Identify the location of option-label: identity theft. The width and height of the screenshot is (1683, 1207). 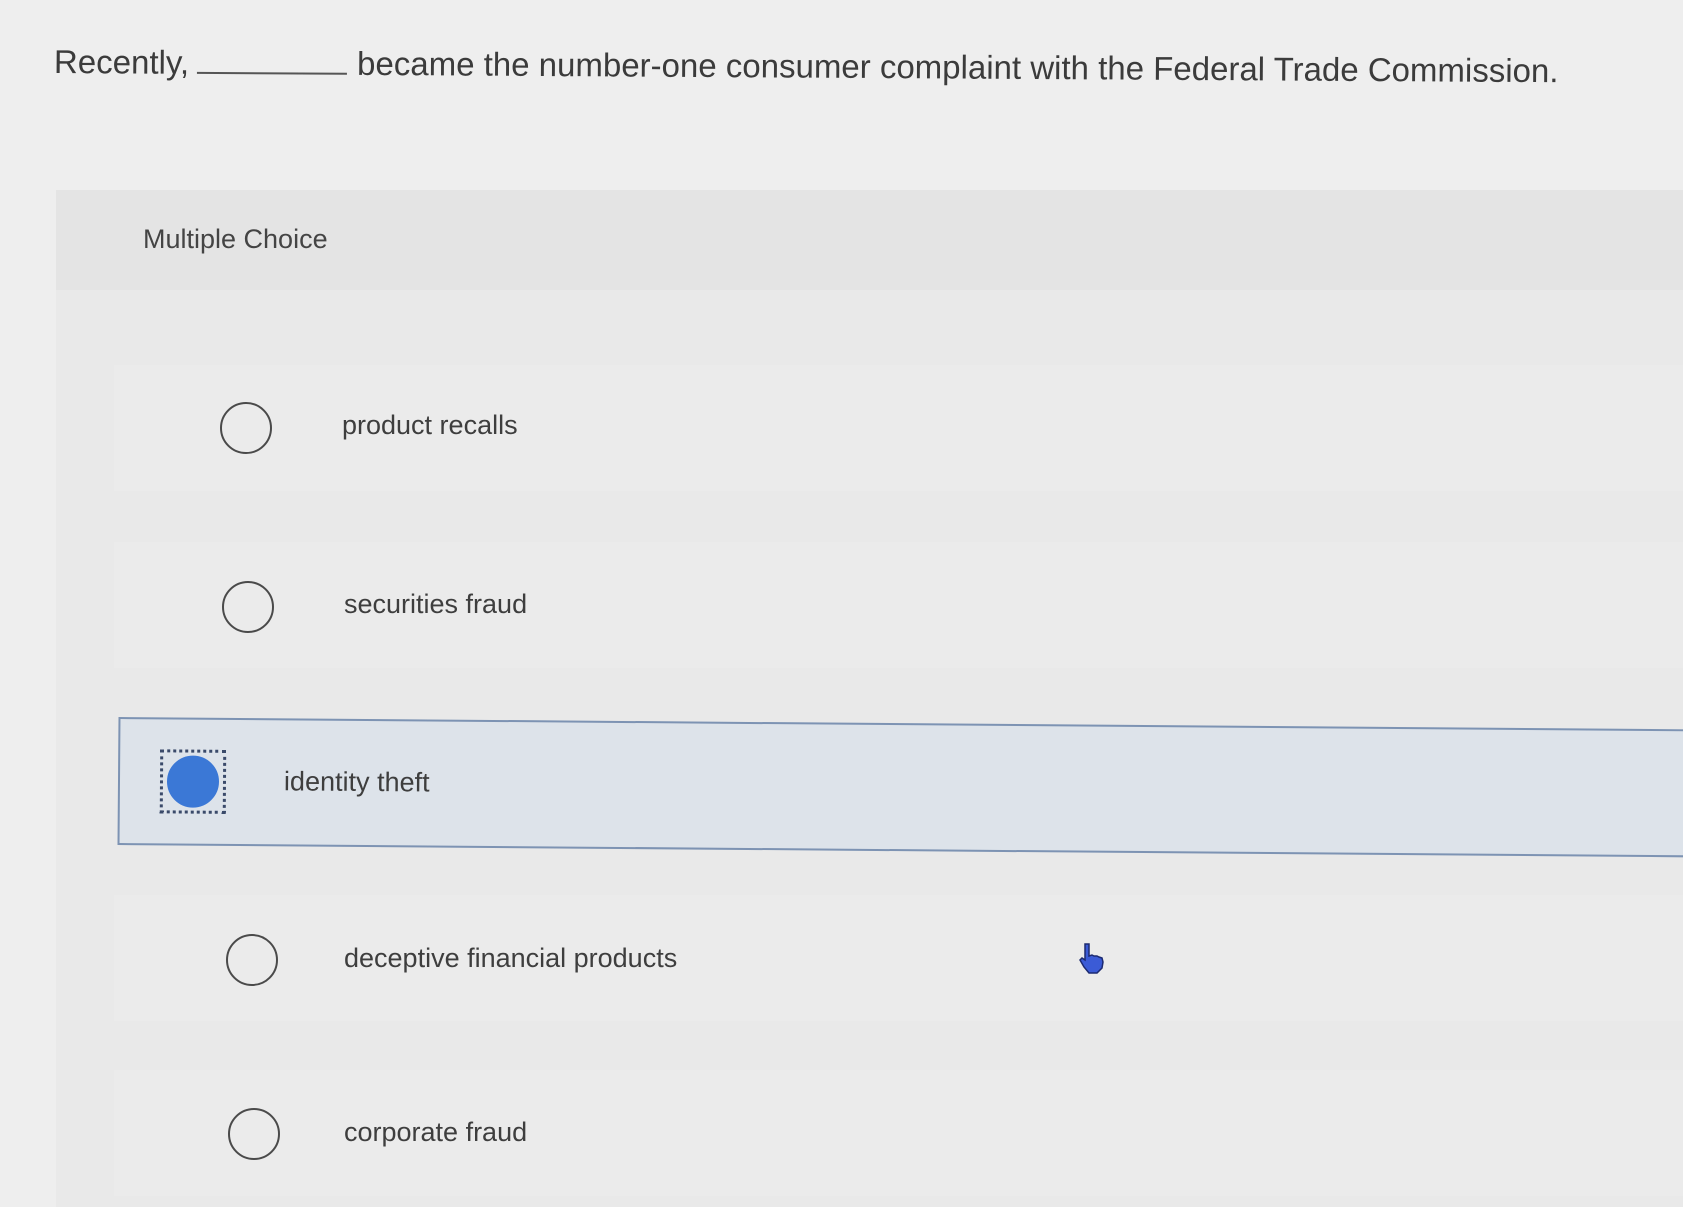
(356, 782).